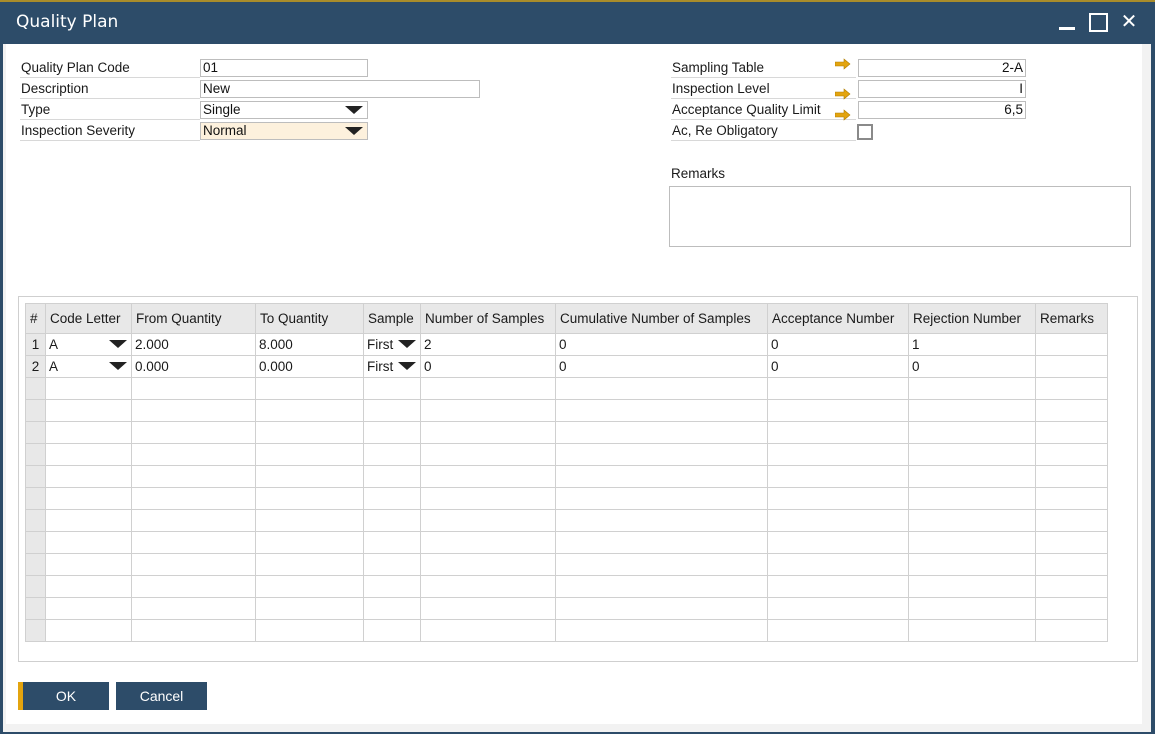 This screenshot has width=1155, height=734. Describe the element at coordinates (392, 344) in the screenshot. I see `sample-cell: First` at that location.